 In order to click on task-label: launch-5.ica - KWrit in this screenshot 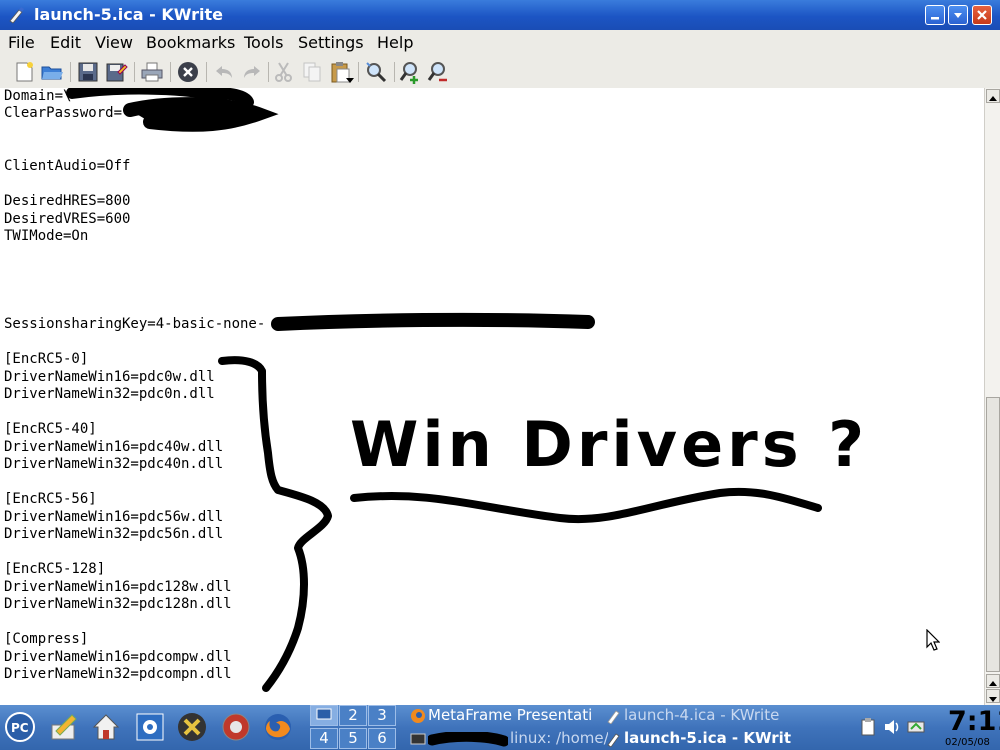, I will do `click(707, 738)`.